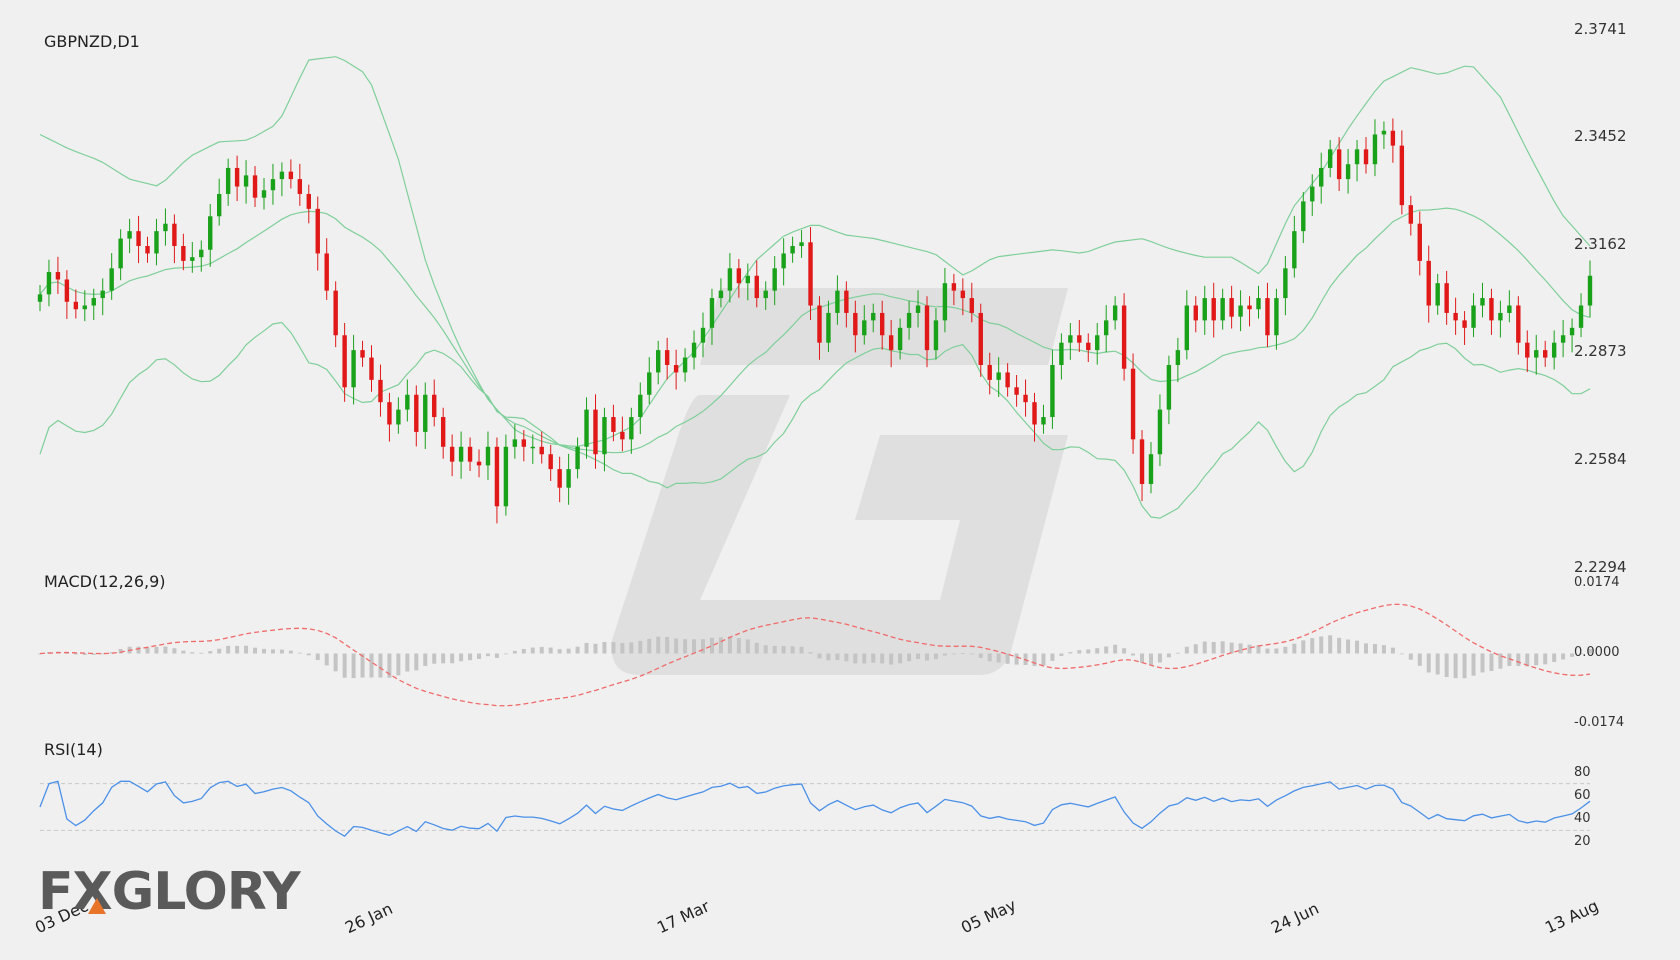  What do you see at coordinates (1600, 351) in the screenshot?
I see `price-tick: 2.2873` at bounding box center [1600, 351].